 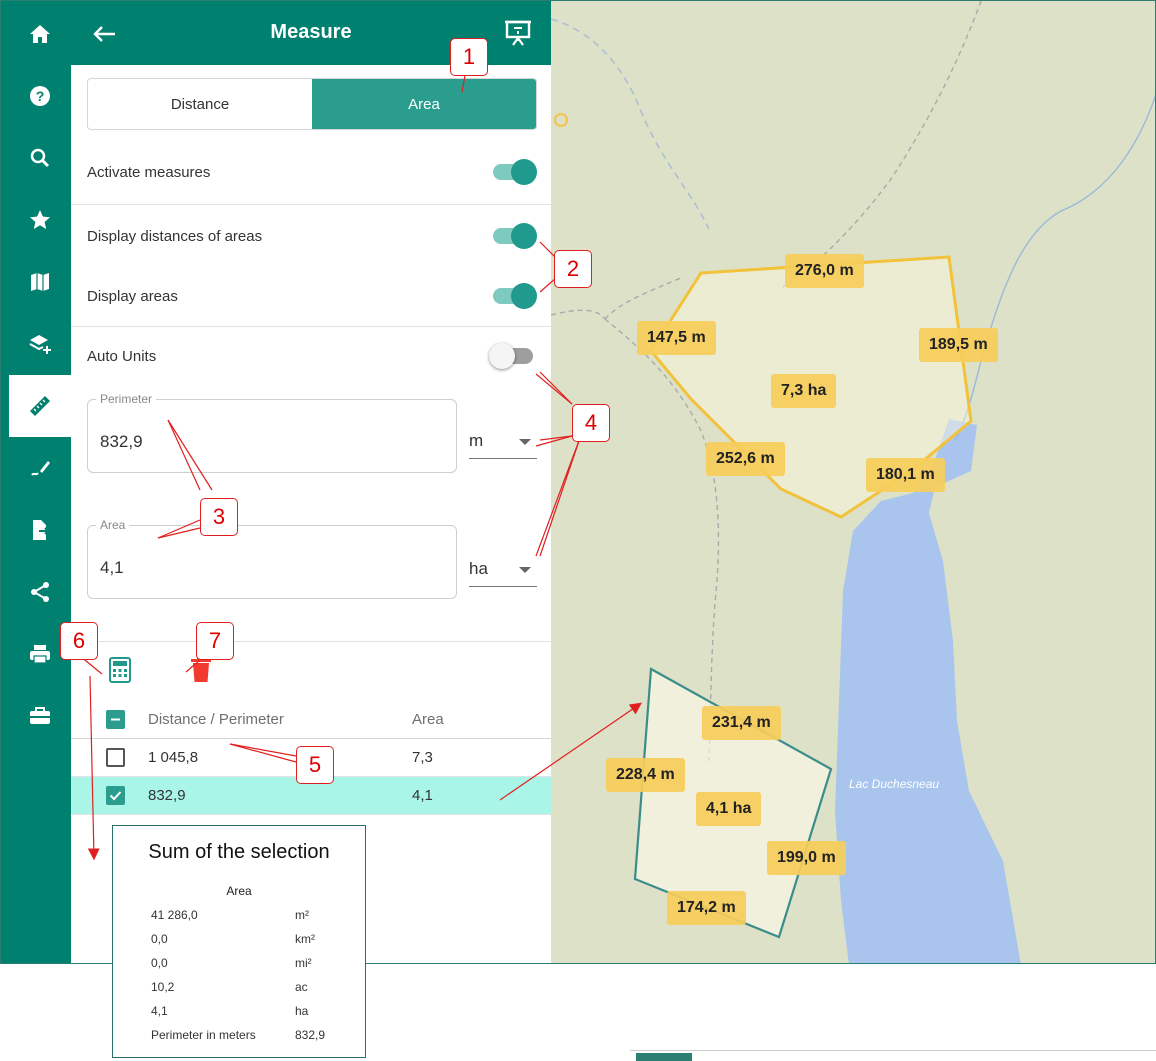 What do you see at coordinates (121, 441) in the screenshot?
I see `perimeter-value: 832,9` at bounding box center [121, 441].